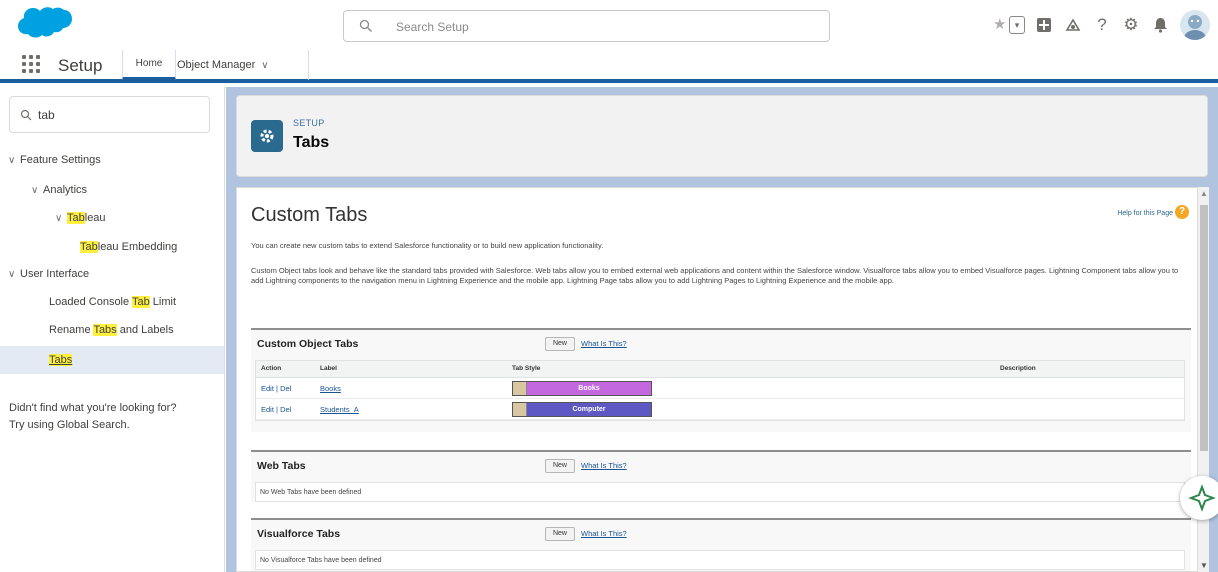 Image resolution: width=1218 pixels, height=572 pixels. I want to click on tree-item-tabs: Tabs, so click(61, 360).